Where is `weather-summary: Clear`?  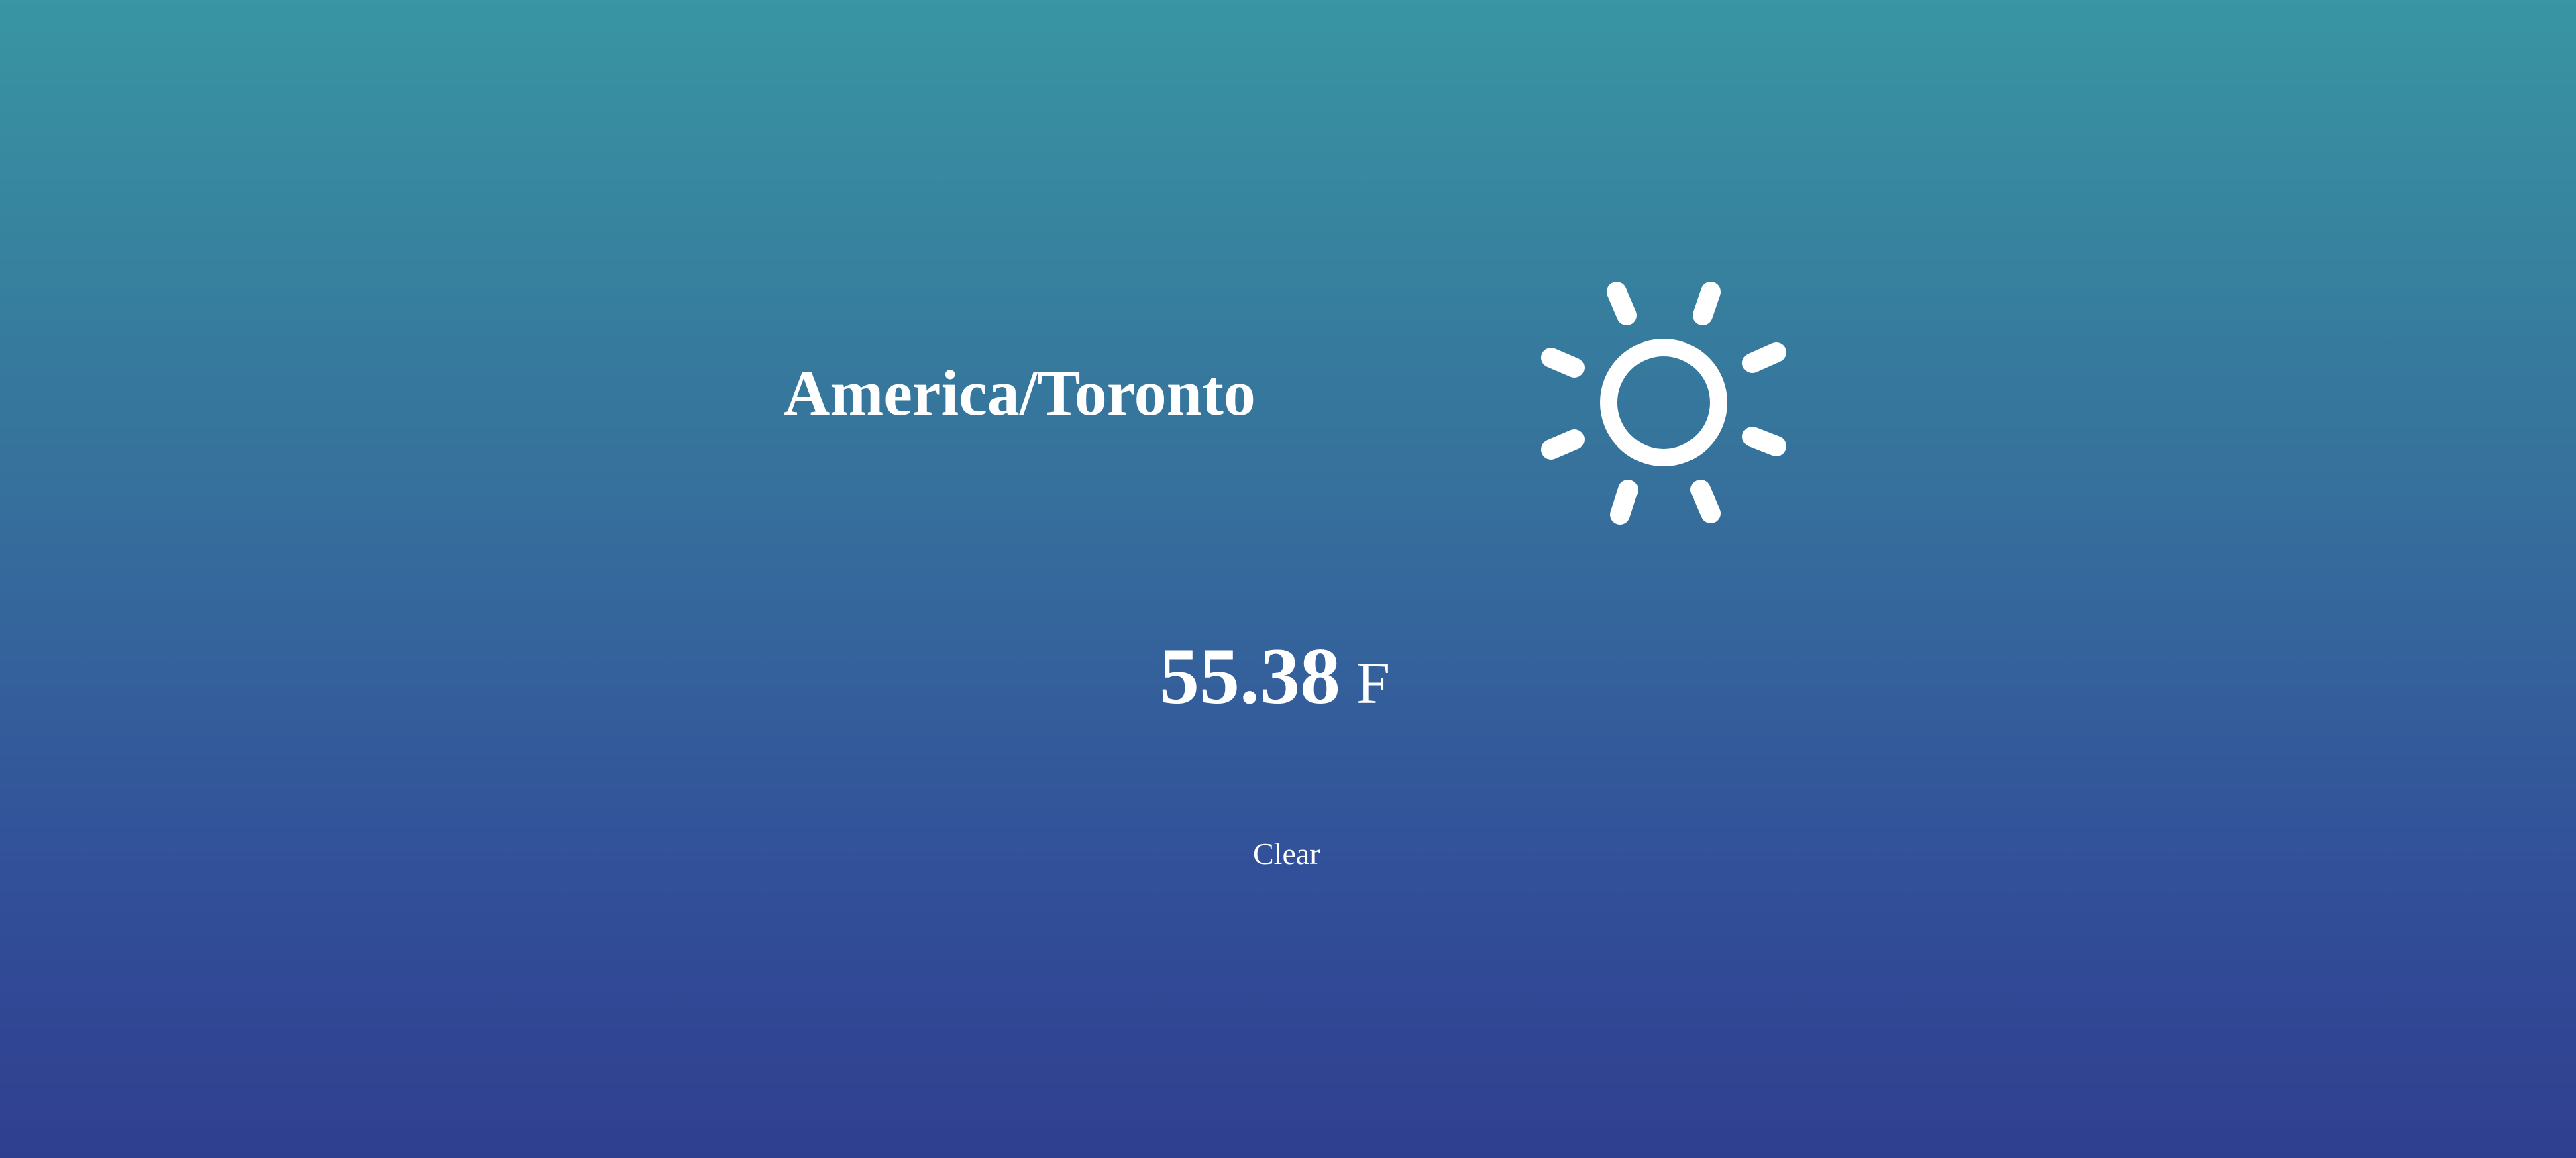 weather-summary: Clear is located at coordinates (1286, 854).